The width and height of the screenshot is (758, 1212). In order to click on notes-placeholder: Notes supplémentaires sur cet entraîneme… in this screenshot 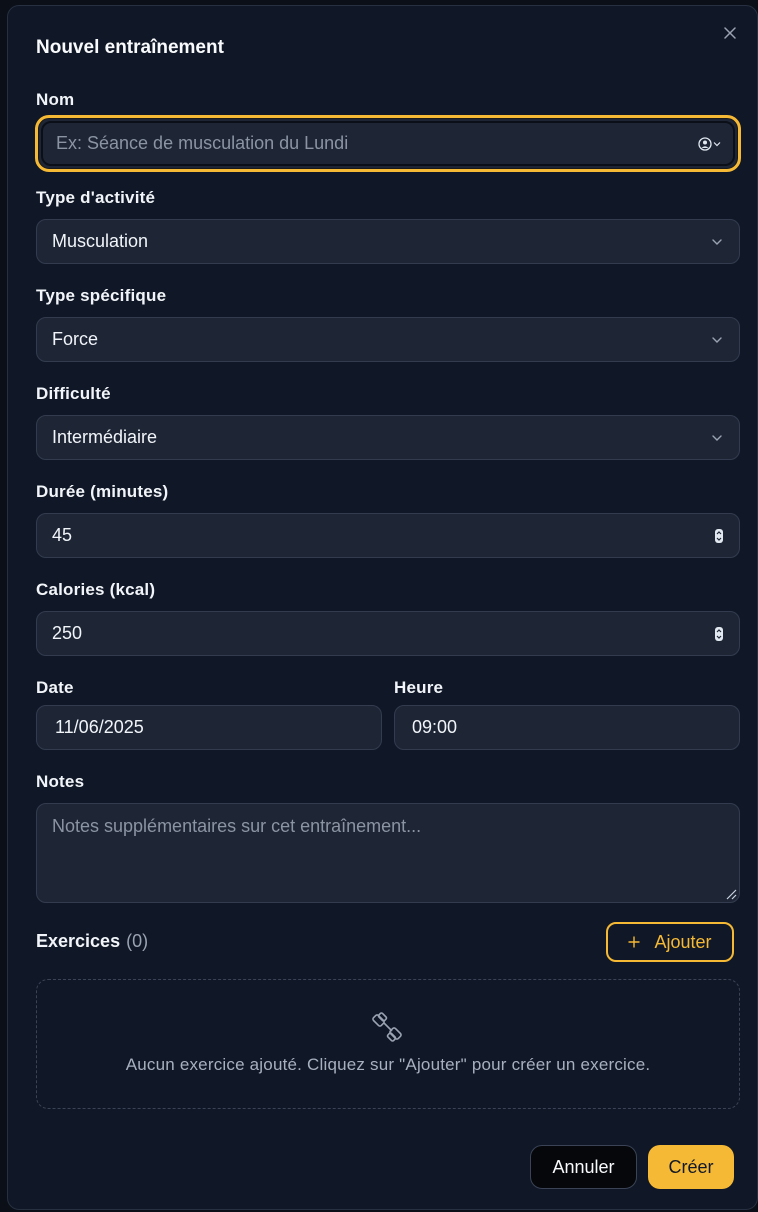, I will do `click(237, 826)`.